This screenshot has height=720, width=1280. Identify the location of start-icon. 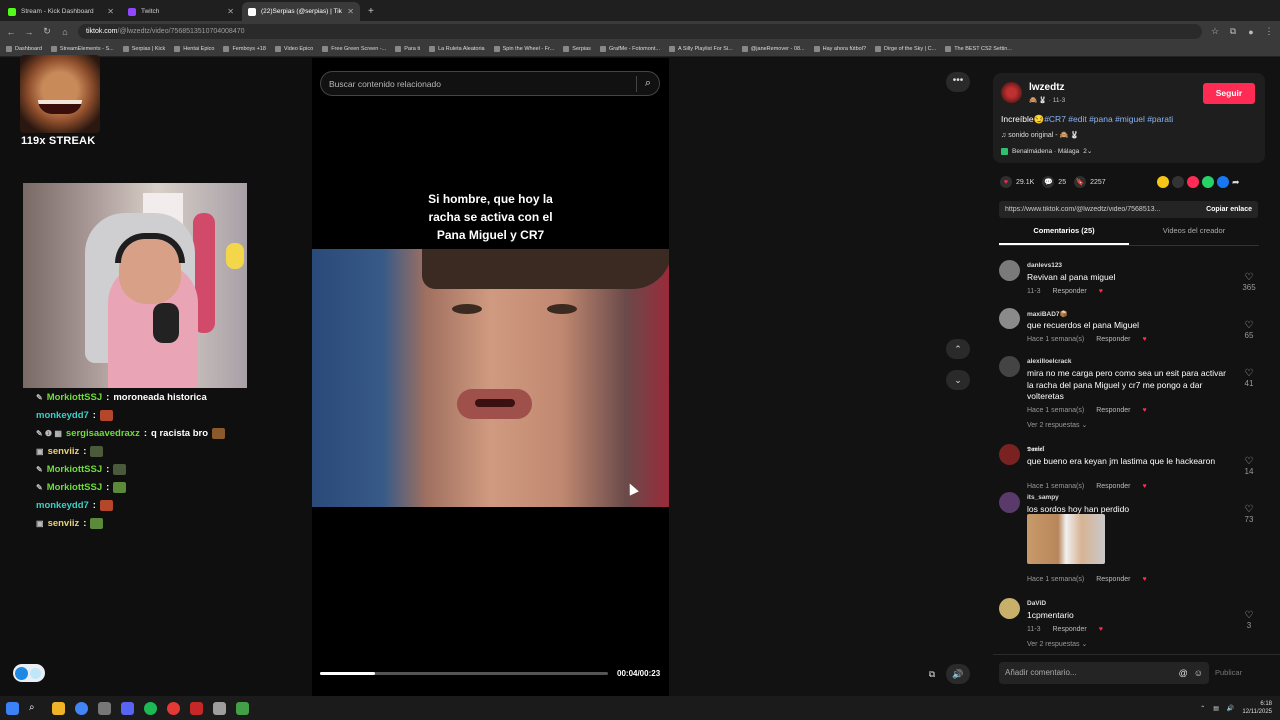
(12, 708).